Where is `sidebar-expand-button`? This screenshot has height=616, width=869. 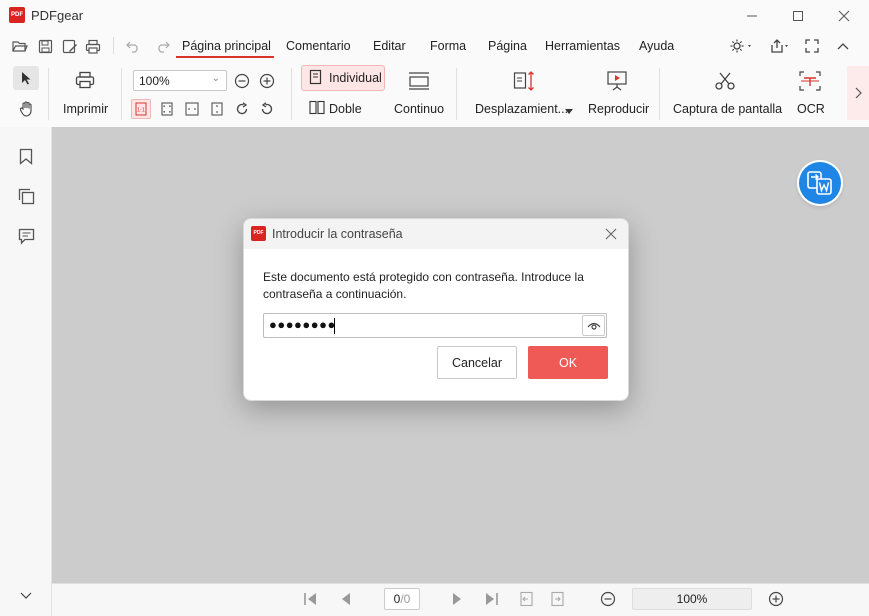 sidebar-expand-button is located at coordinates (26, 596).